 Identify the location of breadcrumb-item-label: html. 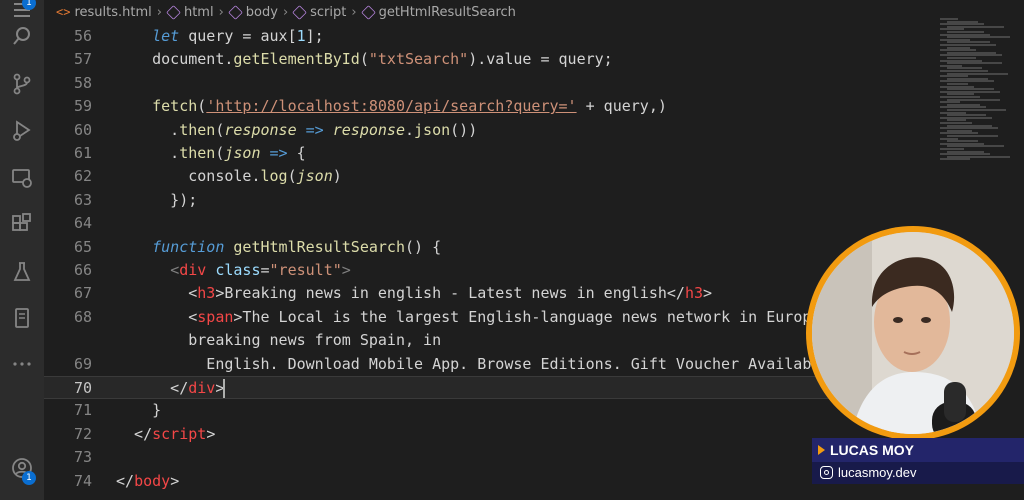
(198, 12).